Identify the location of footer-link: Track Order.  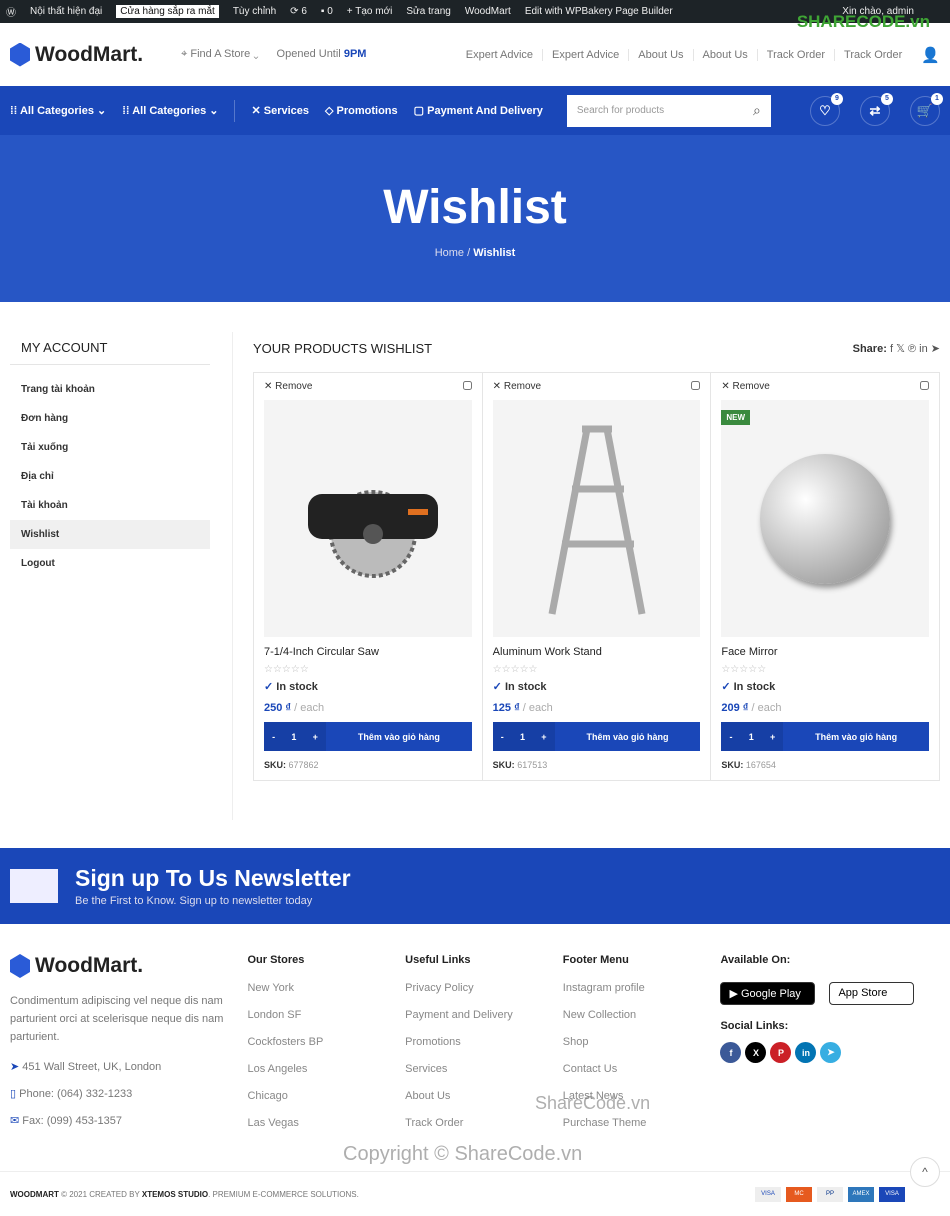
(484, 1123).